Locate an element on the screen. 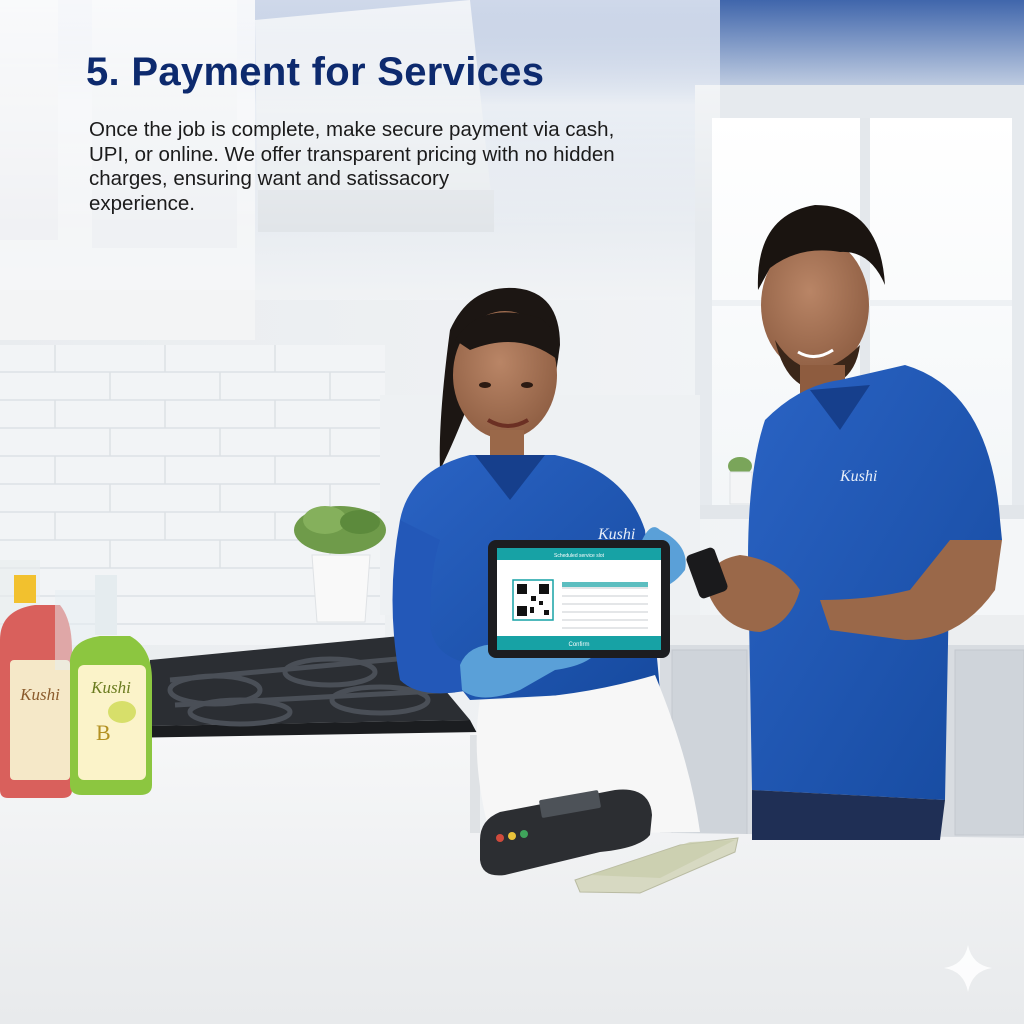  bottle-label-letter: B is located at coordinates (103, 732).